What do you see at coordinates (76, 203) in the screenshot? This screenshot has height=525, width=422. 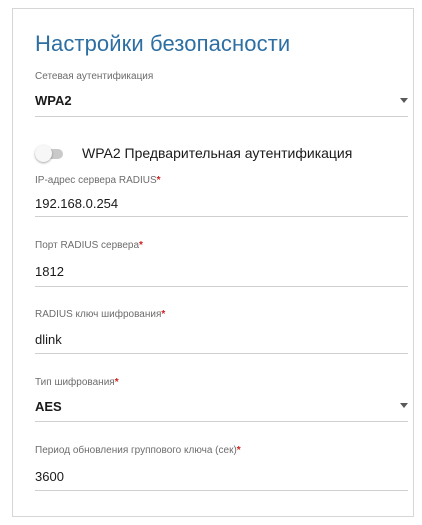 I see `radius-ip-input: 192.168.0.254` at bounding box center [76, 203].